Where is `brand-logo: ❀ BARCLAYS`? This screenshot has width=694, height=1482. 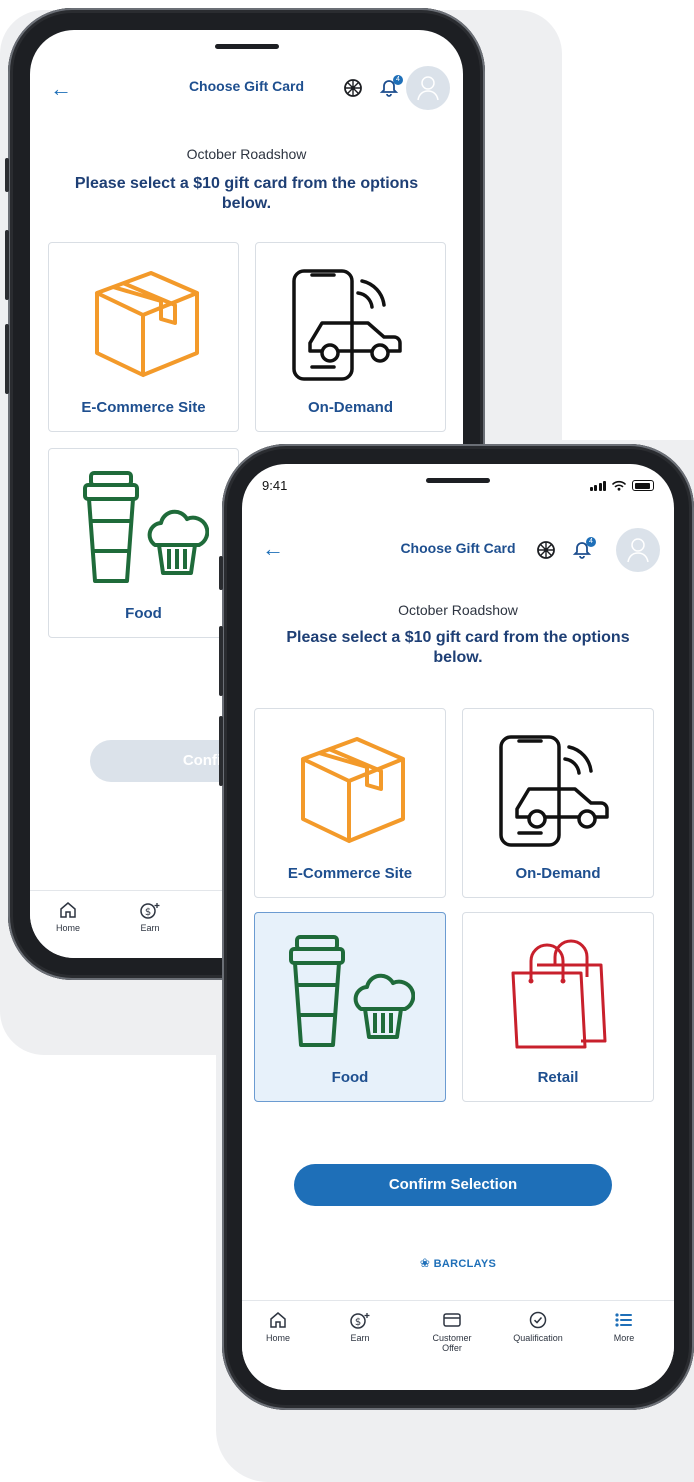
brand-logo: ❀ BARCLAYS is located at coordinates (458, 1263).